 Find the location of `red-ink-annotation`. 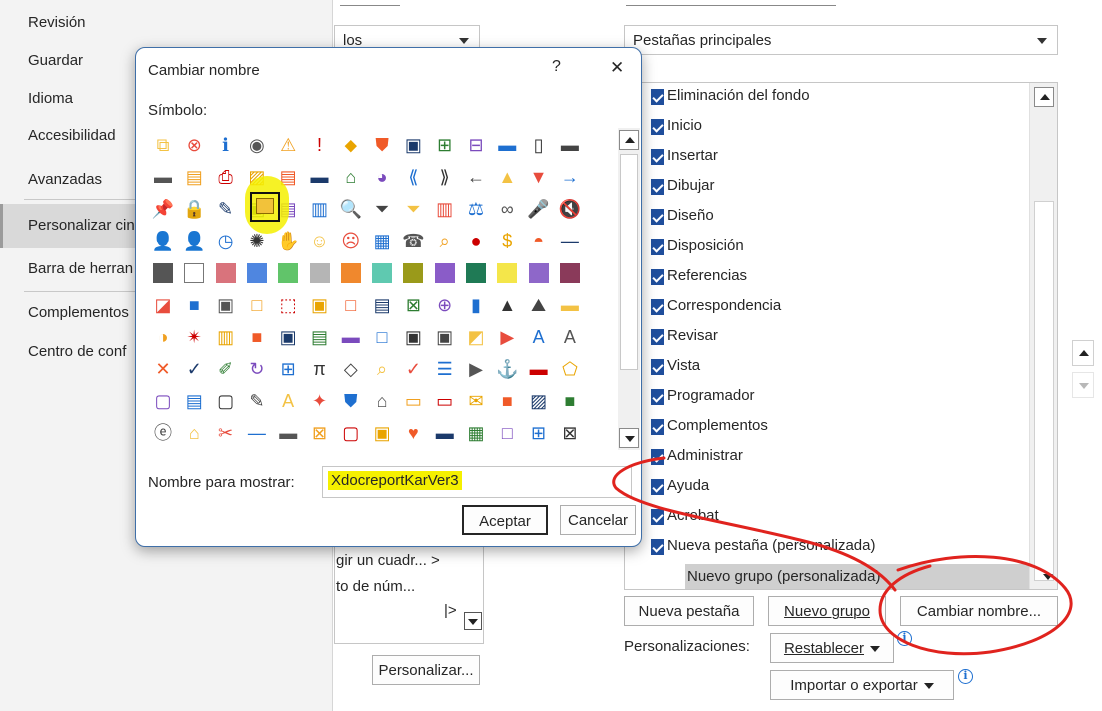

red-ink-annotation is located at coordinates (842, 556).